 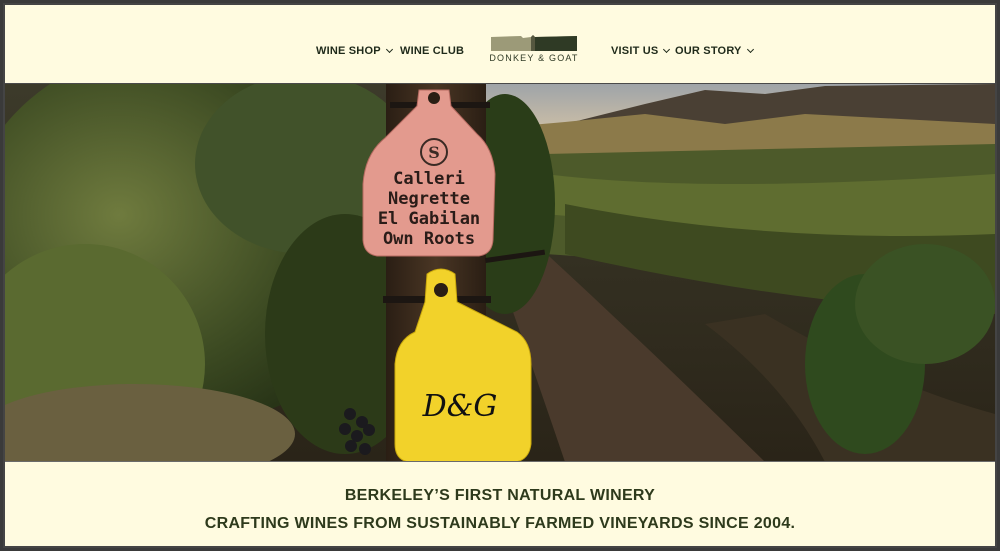 I want to click on pink-tag-line2: Negrette, so click(x=429, y=199).